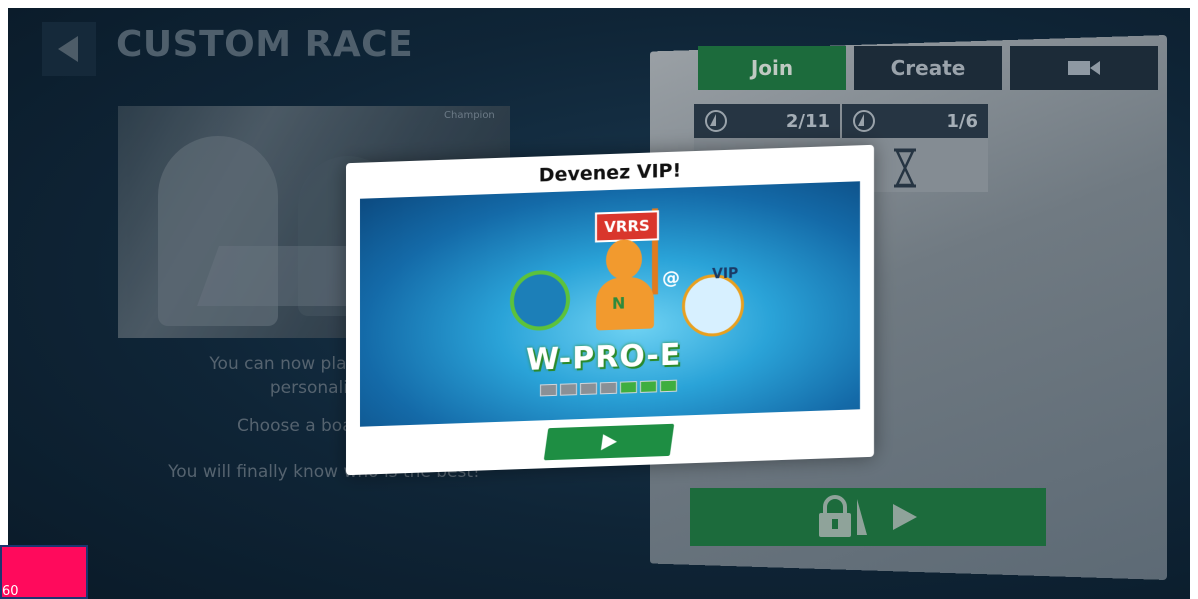 The image size is (1198, 599). Describe the element at coordinates (540, 300) in the screenshot. I see `add-friends-icon` at that location.